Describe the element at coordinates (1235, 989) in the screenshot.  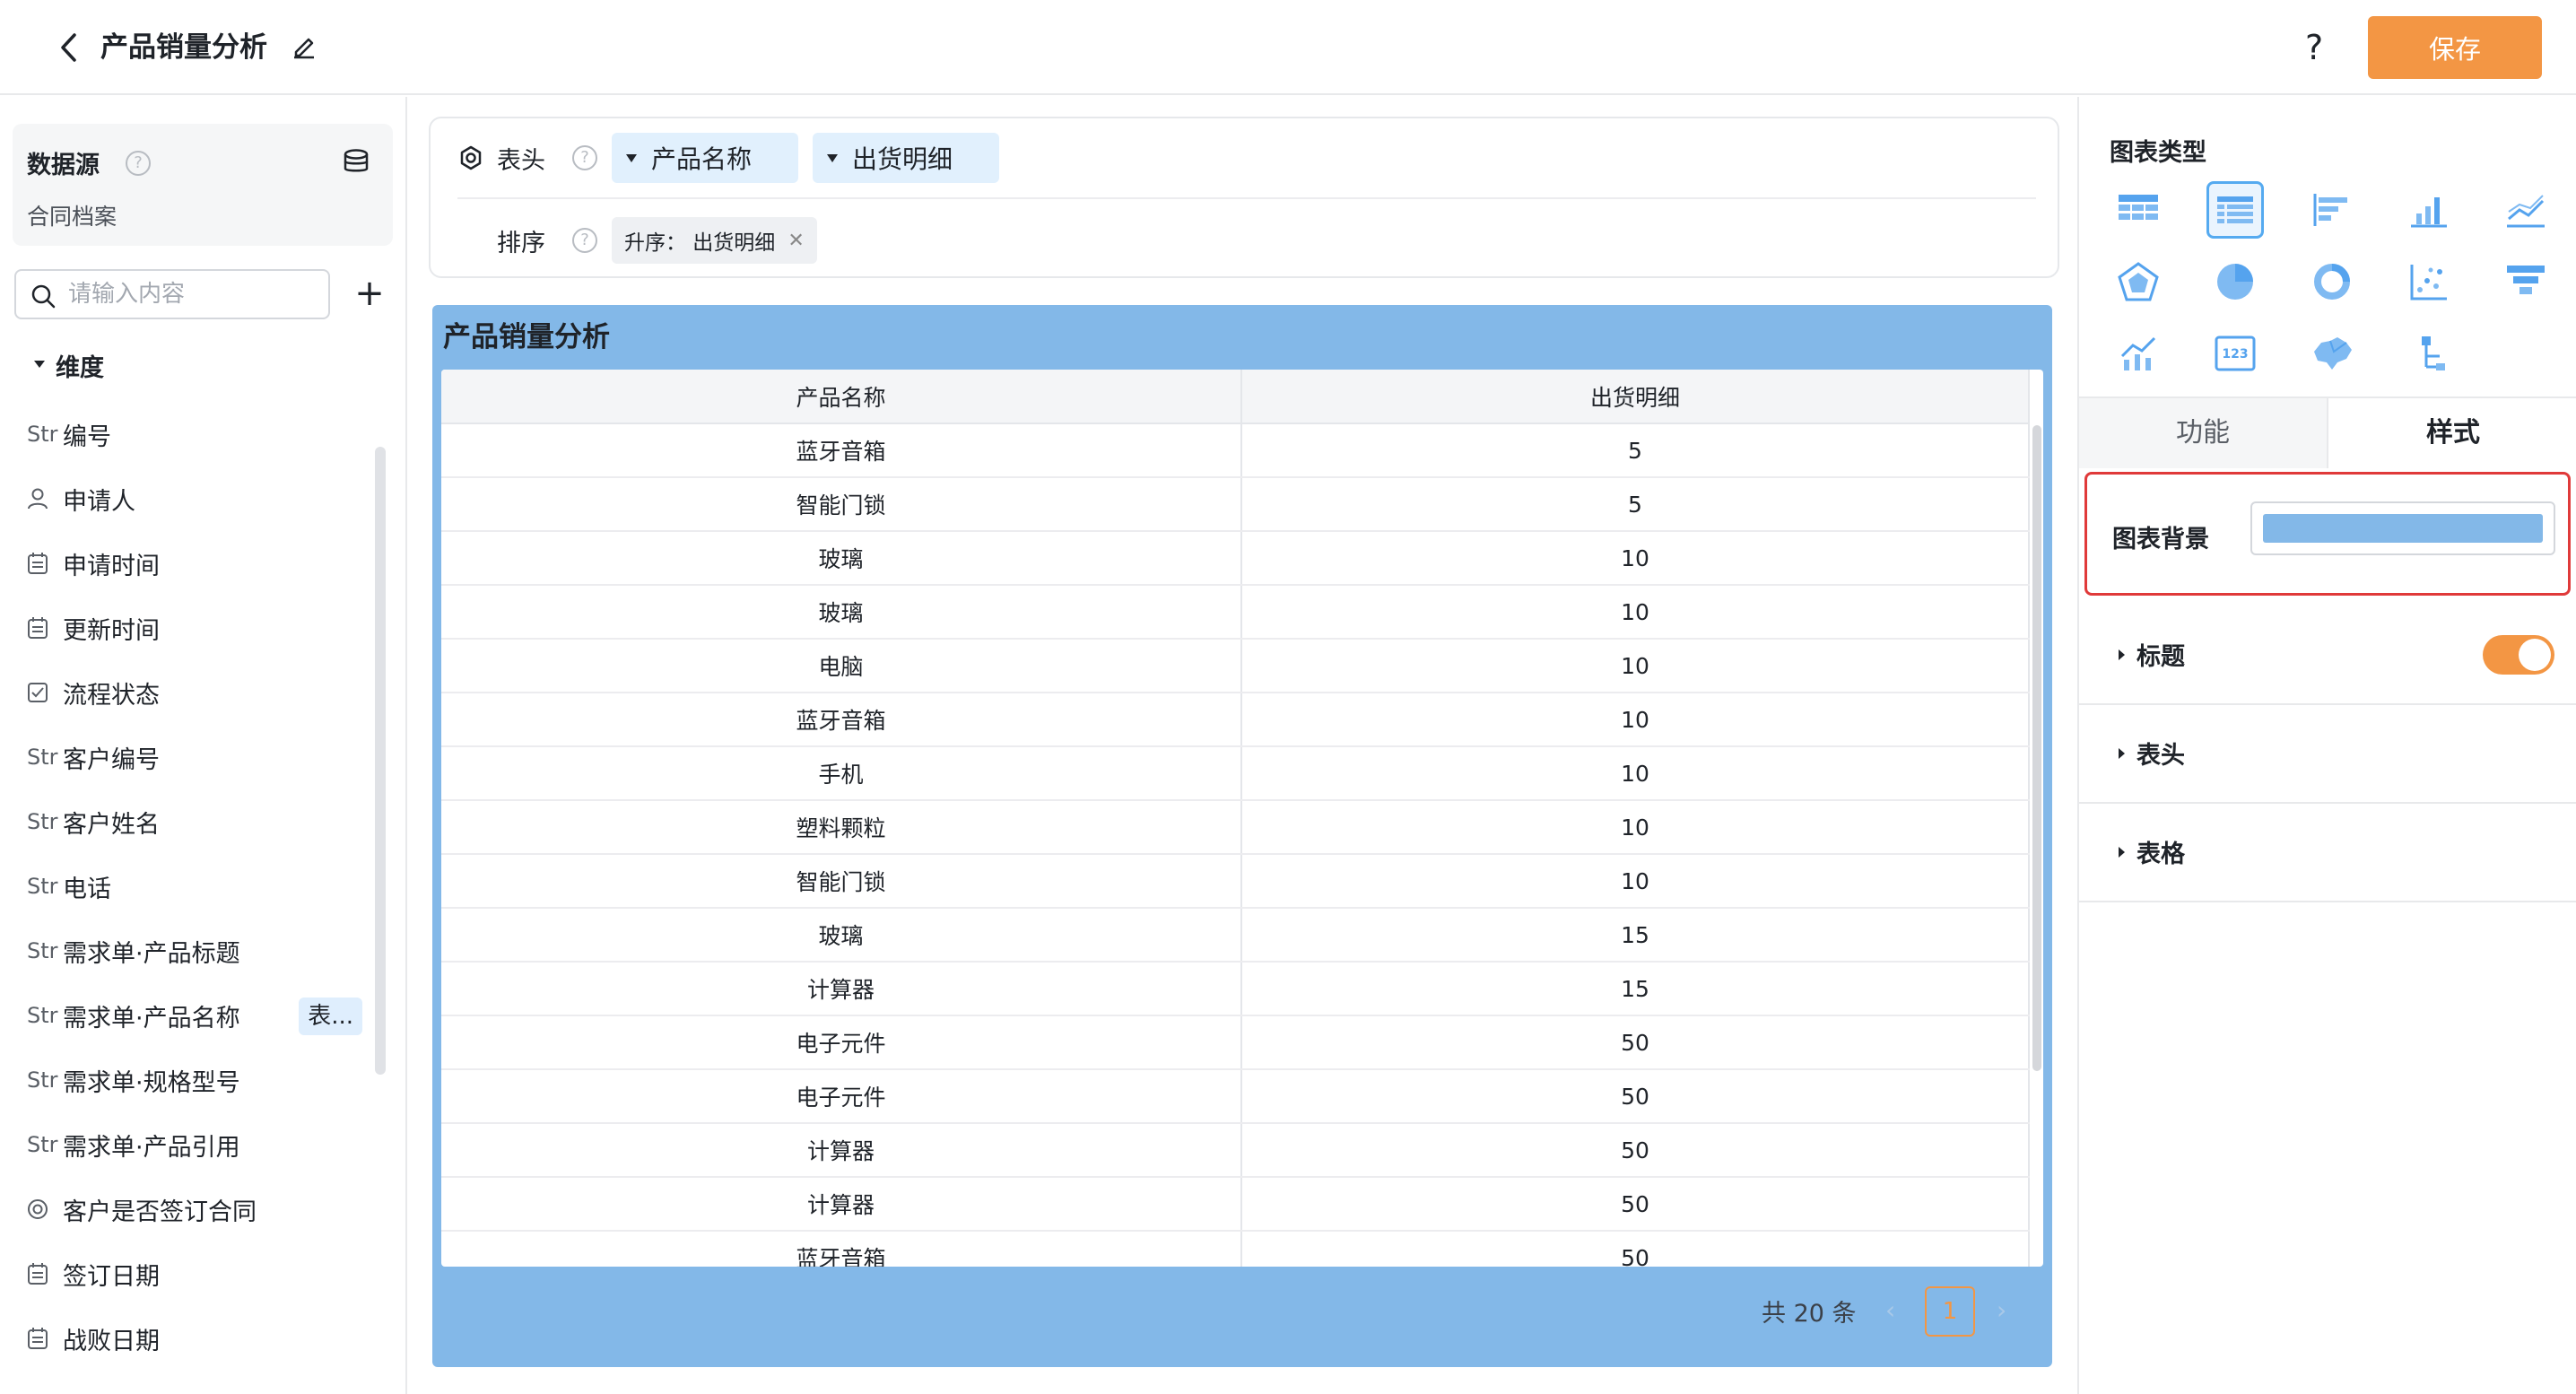
I see `table-row: 计算器 15` at that location.